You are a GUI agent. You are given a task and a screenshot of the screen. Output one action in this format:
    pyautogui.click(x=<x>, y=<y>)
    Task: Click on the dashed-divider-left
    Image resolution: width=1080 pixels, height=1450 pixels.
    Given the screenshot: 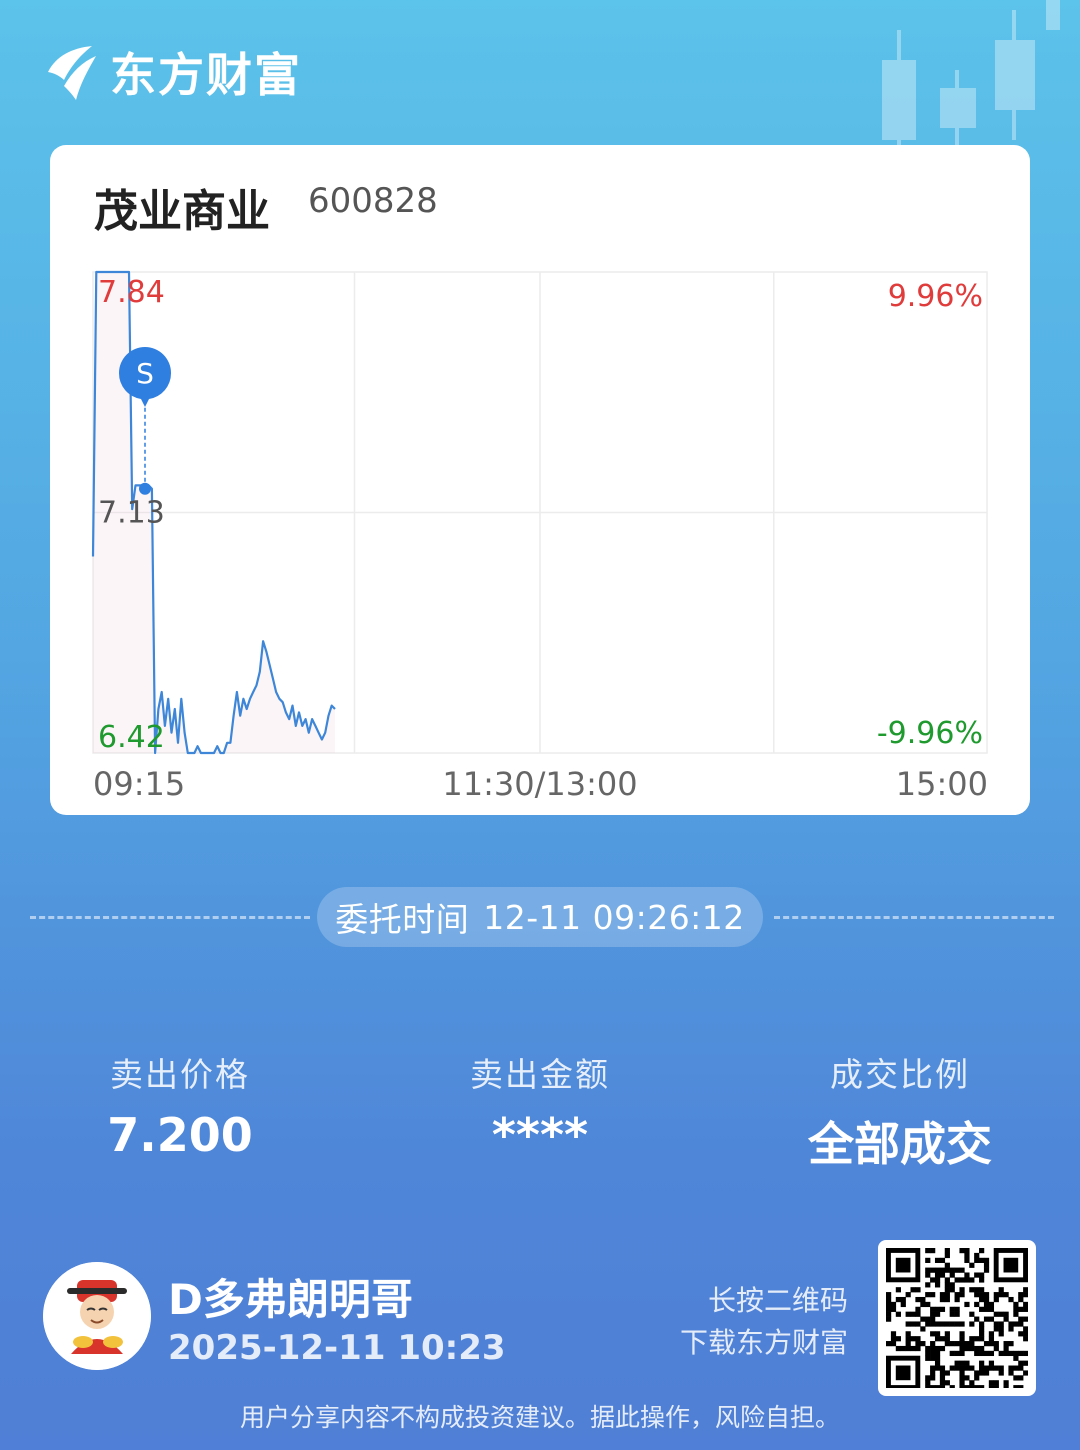 What is the action you would take?
    pyautogui.click(x=170, y=917)
    